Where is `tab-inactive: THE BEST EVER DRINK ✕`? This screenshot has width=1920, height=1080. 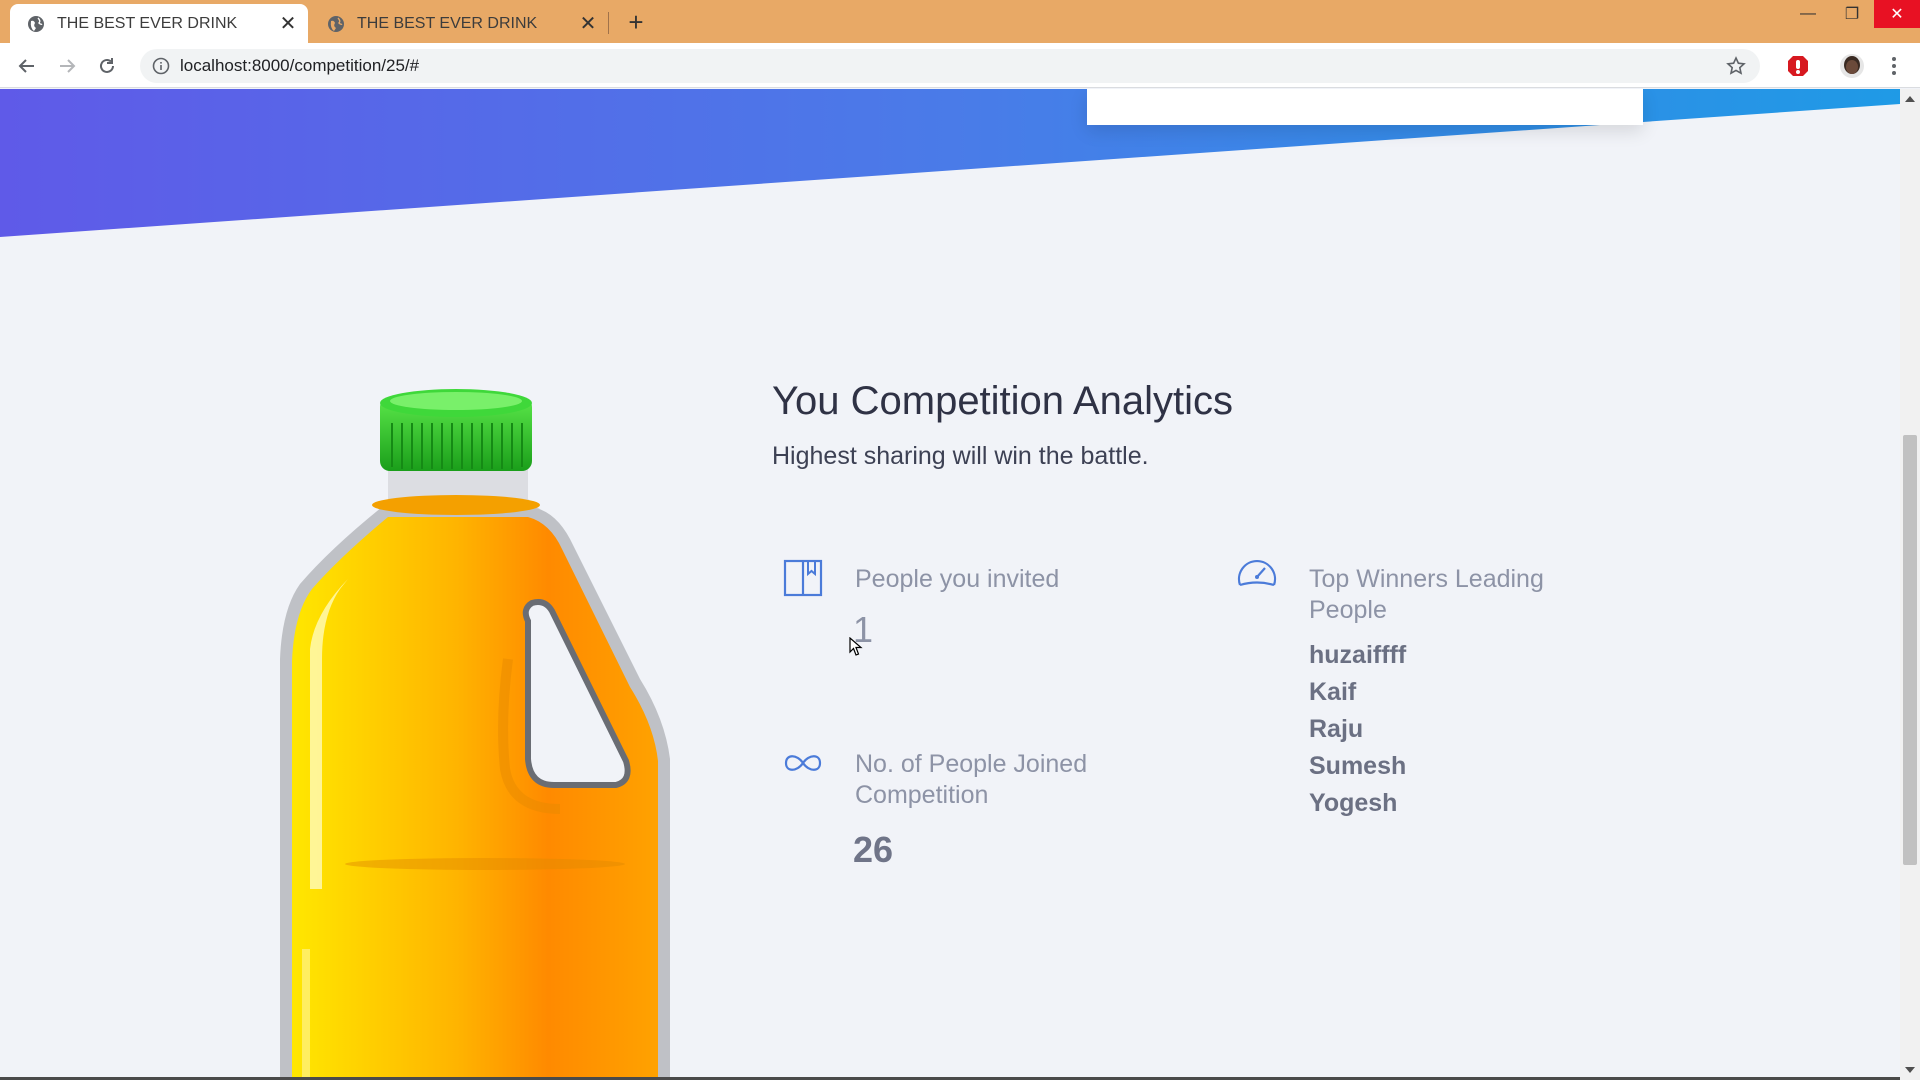 tab-inactive: THE BEST EVER DRINK ✕ is located at coordinates (459, 23).